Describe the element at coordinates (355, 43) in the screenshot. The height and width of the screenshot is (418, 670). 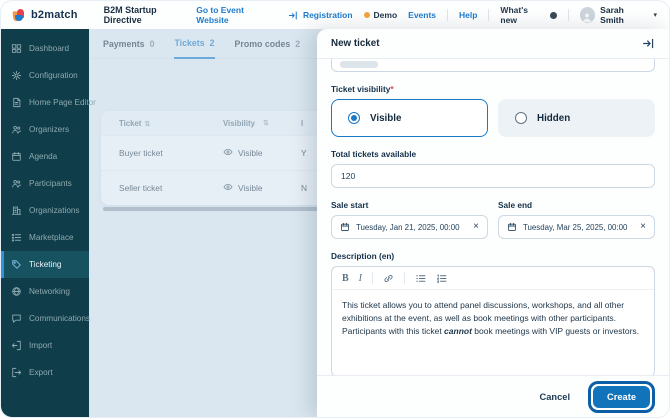
I see `drawer-title: New ticket` at that location.